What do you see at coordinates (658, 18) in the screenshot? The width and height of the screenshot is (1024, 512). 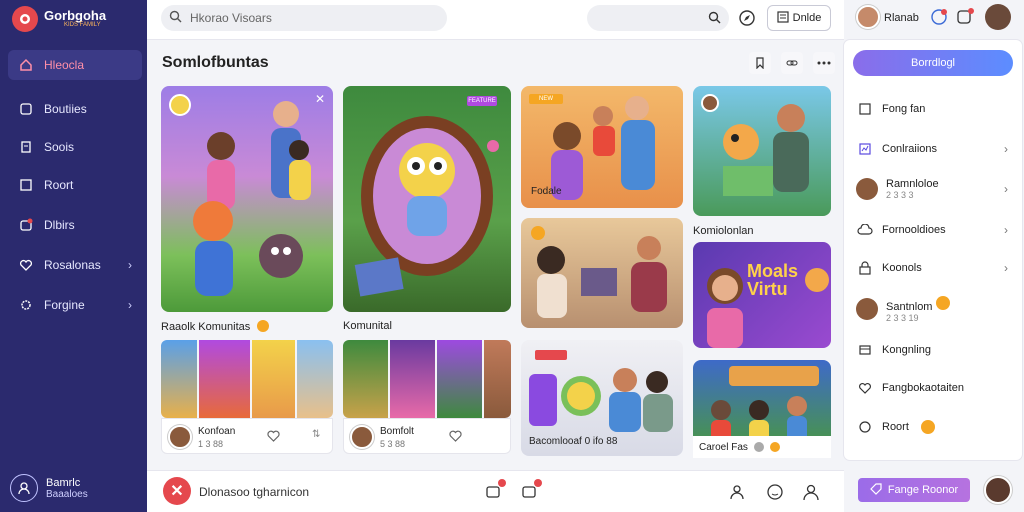 I see `secondary-search-input` at bounding box center [658, 18].